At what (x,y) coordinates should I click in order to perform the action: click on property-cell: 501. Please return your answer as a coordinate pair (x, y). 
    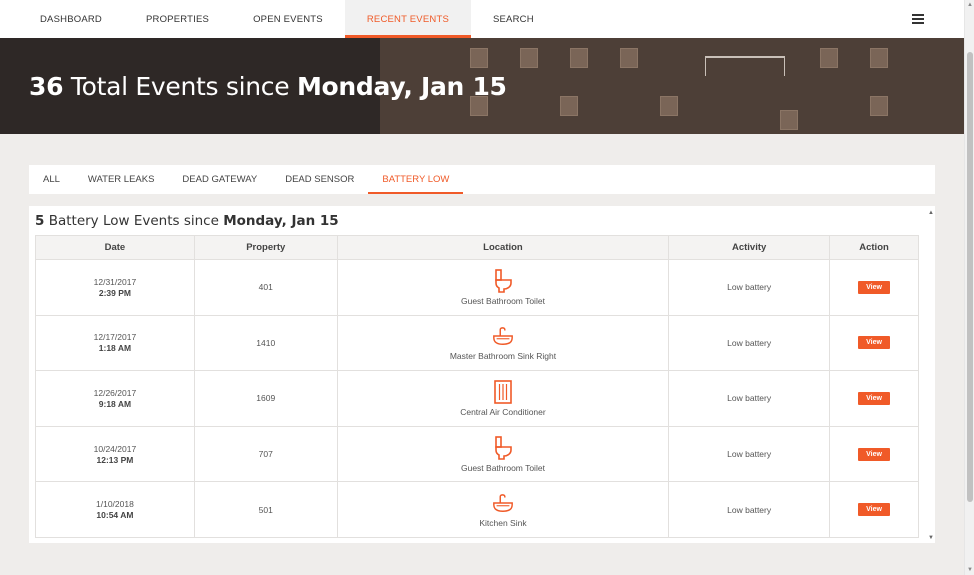
    Looking at the image, I should click on (265, 509).